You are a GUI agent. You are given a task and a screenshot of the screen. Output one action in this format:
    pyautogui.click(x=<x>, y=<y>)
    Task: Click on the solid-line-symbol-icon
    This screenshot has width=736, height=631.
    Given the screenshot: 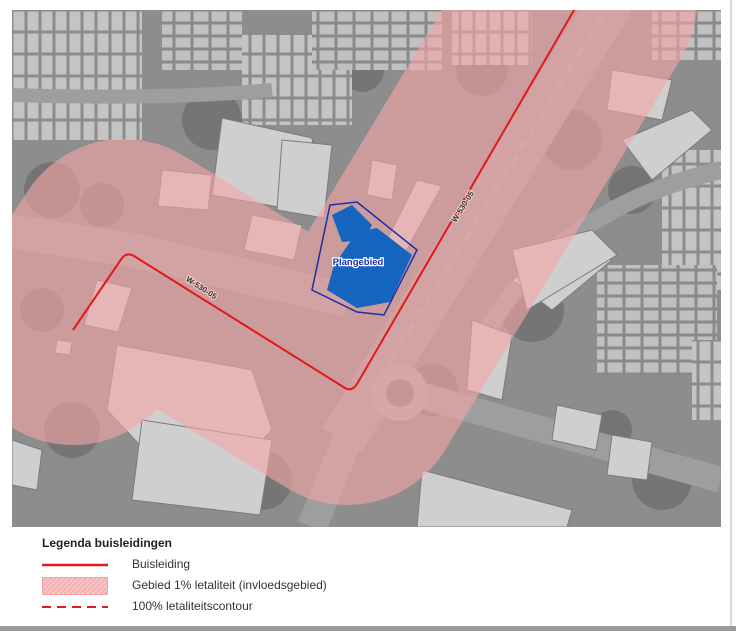 What is the action you would take?
    pyautogui.click(x=75, y=565)
    